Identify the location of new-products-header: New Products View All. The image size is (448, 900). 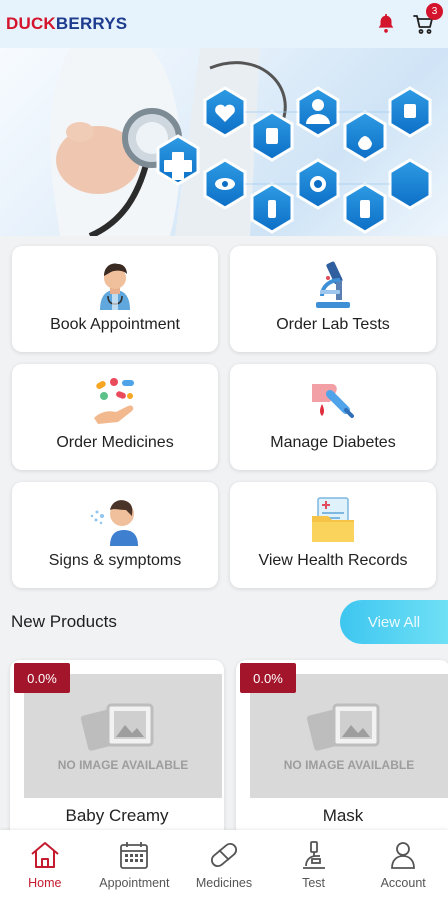
(224, 622).